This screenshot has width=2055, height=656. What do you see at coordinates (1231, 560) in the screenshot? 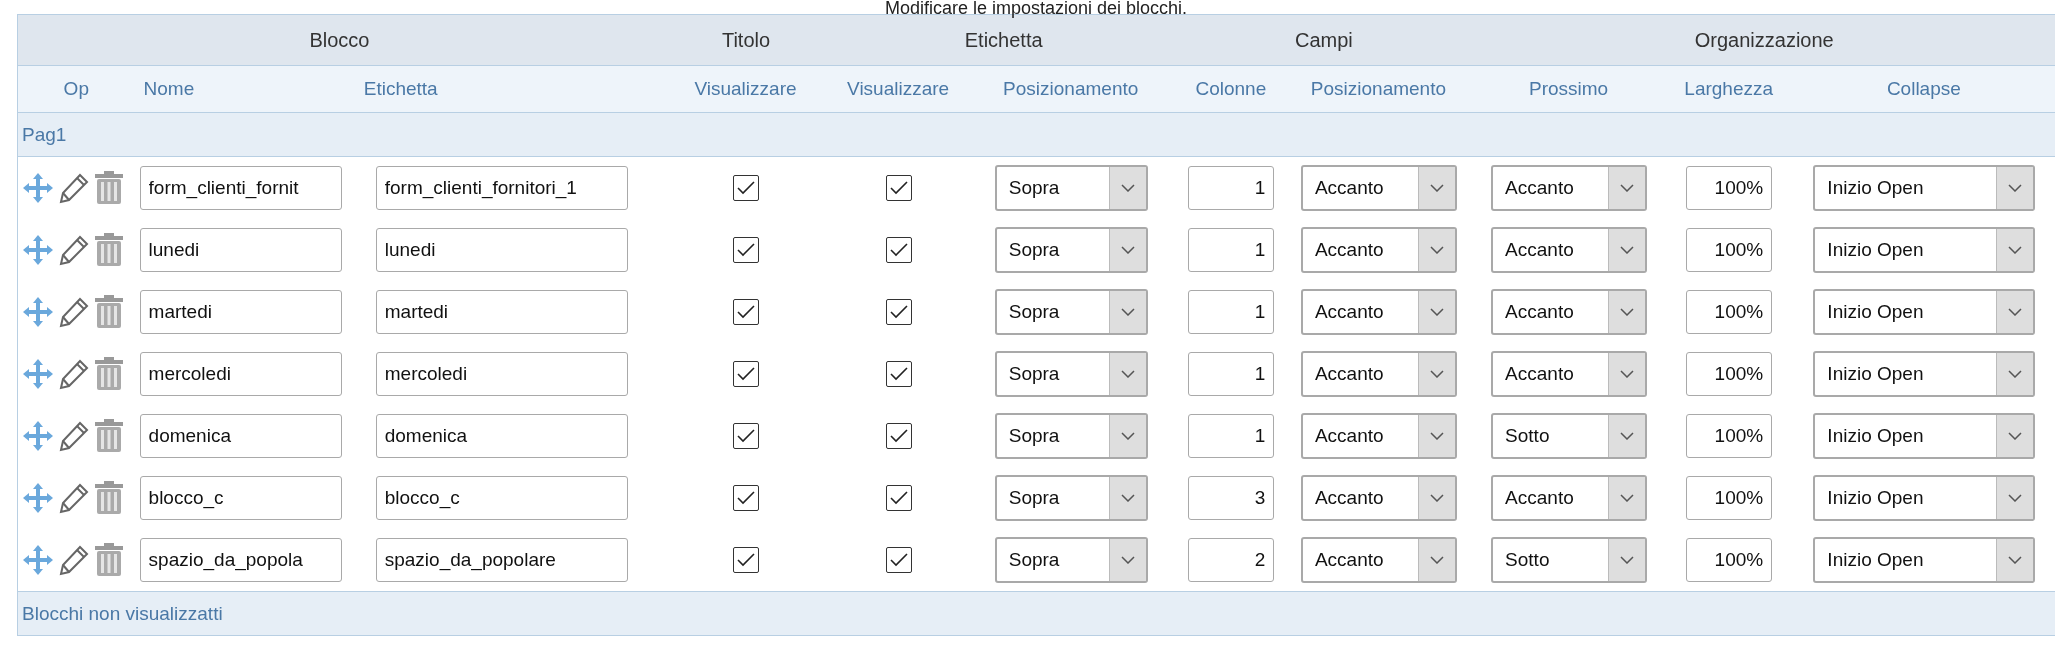
I see `columns-field: 2` at bounding box center [1231, 560].